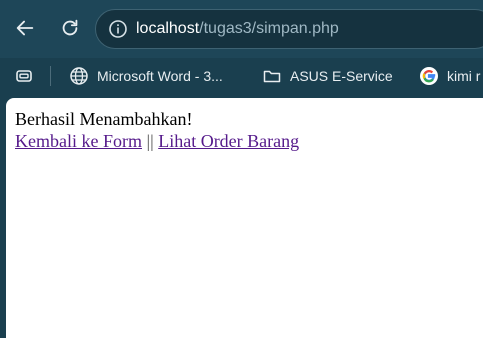 The image size is (483, 338). I want to click on back-button, so click(25, 28).